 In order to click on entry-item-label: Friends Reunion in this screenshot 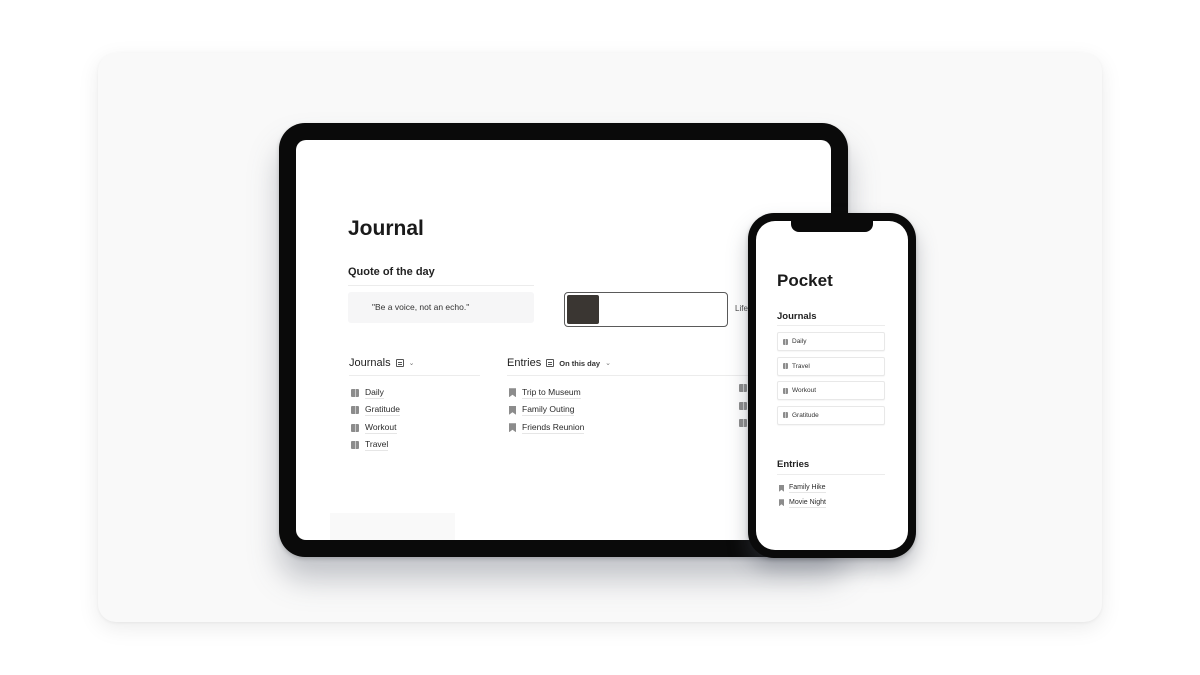, I will do `click(553, 427)`.